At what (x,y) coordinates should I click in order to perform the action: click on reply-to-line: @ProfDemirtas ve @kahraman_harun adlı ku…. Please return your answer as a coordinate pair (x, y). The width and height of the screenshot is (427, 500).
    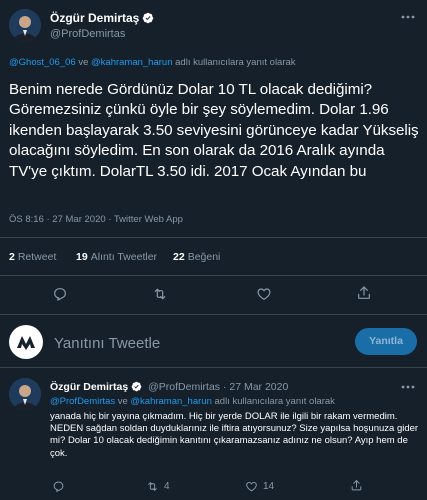
    Looking at the image, I should click on (192, 401).